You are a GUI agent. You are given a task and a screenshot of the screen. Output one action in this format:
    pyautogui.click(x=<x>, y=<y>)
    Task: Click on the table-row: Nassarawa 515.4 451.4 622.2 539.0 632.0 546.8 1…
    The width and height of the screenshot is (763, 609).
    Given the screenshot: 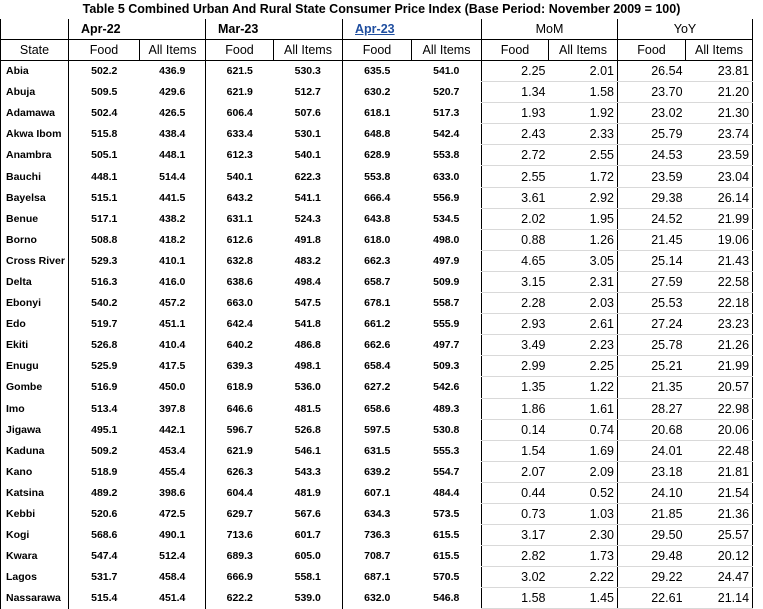 What is the action you would take?
    pyautogui.click(x=377, y=598)
    